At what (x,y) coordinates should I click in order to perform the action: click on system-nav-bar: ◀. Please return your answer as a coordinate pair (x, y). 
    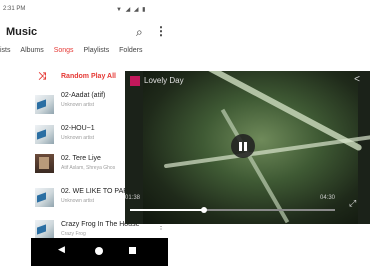
    Looking at the image, I should click on (99, 252).